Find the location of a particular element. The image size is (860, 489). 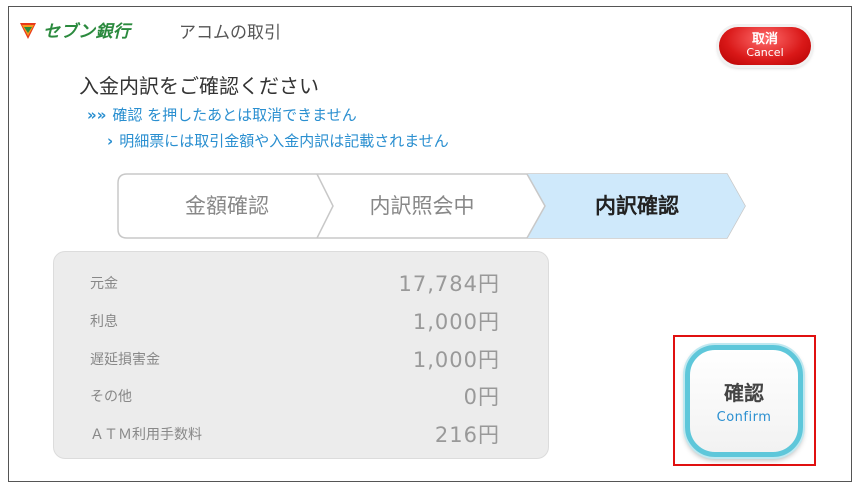

step-breakdown-confirm-active: 内訳確認 is located at coordinates (637, 206).